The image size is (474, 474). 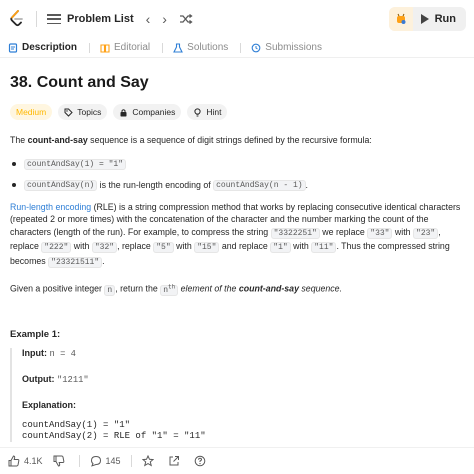 I want to click on next-problem-button: ›, so click(x=164, y=19).